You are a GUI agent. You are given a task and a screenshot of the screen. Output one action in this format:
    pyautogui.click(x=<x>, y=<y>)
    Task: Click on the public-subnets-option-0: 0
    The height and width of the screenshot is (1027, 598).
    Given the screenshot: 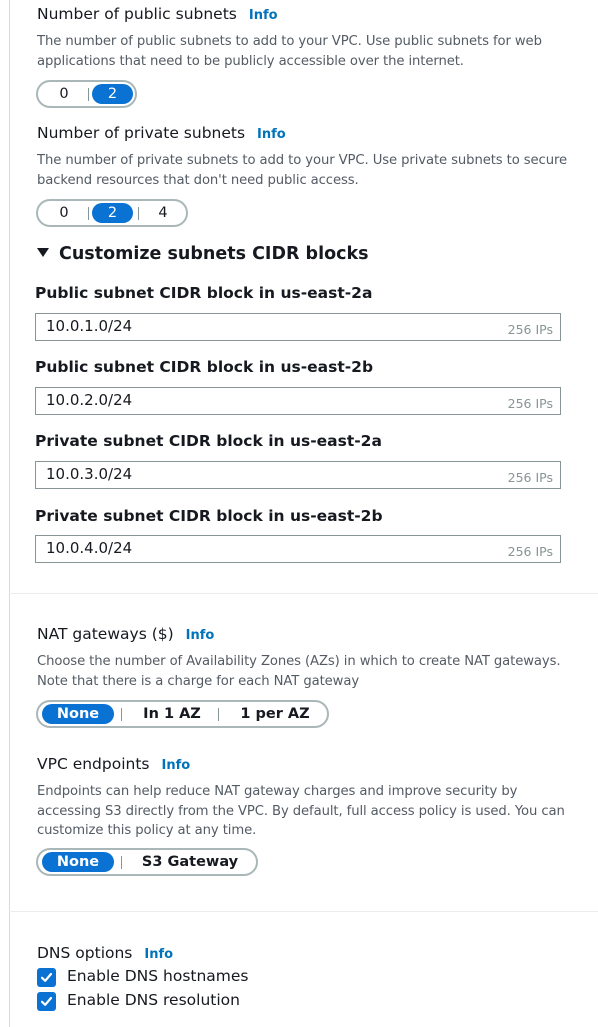 What is the action you would take?
    pyautogui.click(x=64, y=94)
    